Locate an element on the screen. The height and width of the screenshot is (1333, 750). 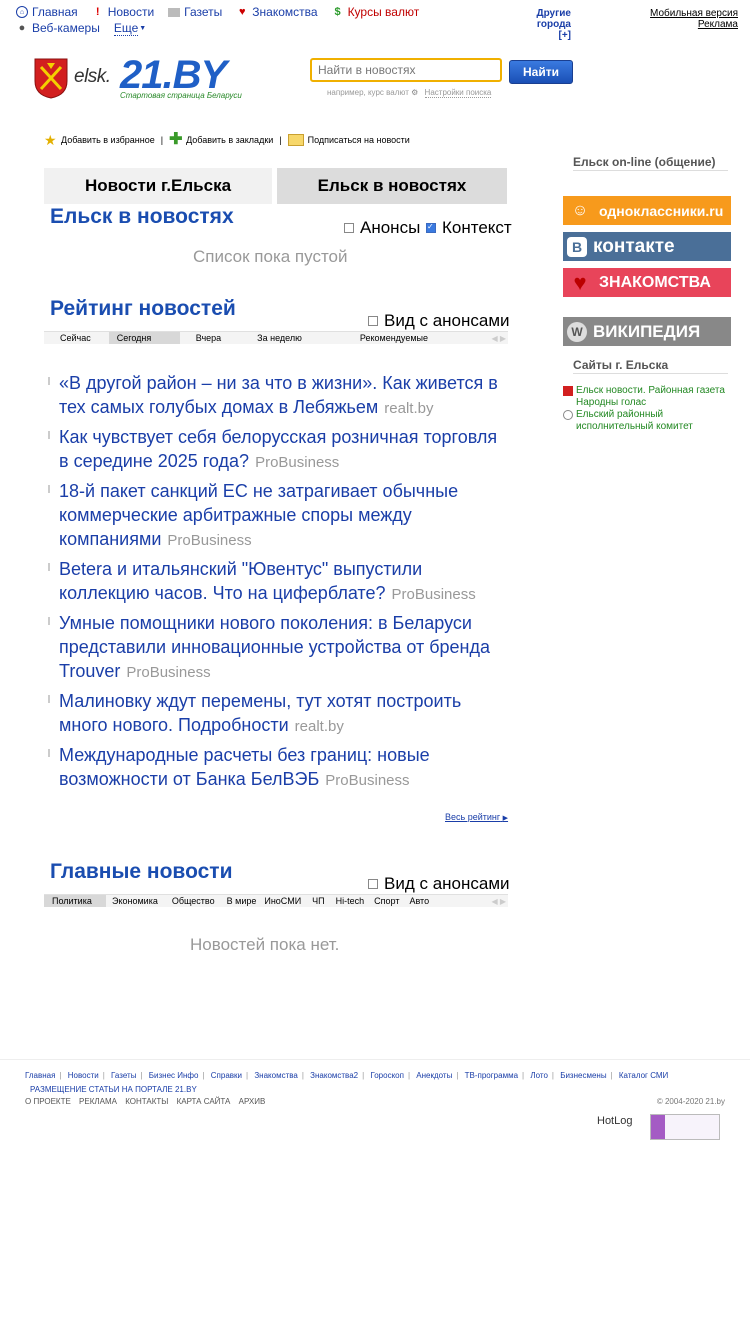
footer-link: Знакомства2 is located at coordinates (334, 1075).